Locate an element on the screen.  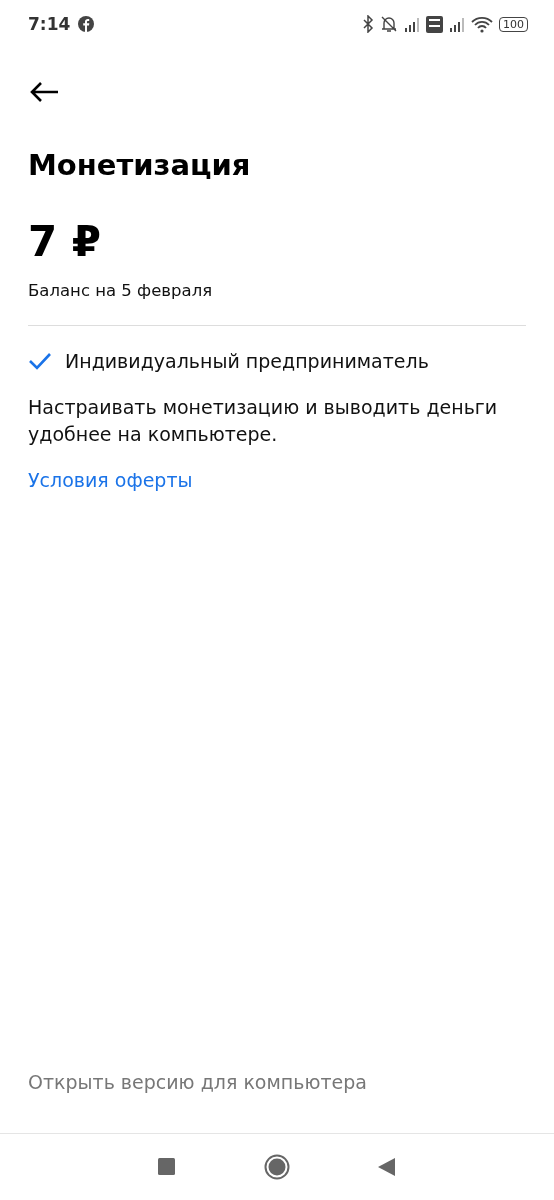
facebook-icon is located at coordinates (86, 24).